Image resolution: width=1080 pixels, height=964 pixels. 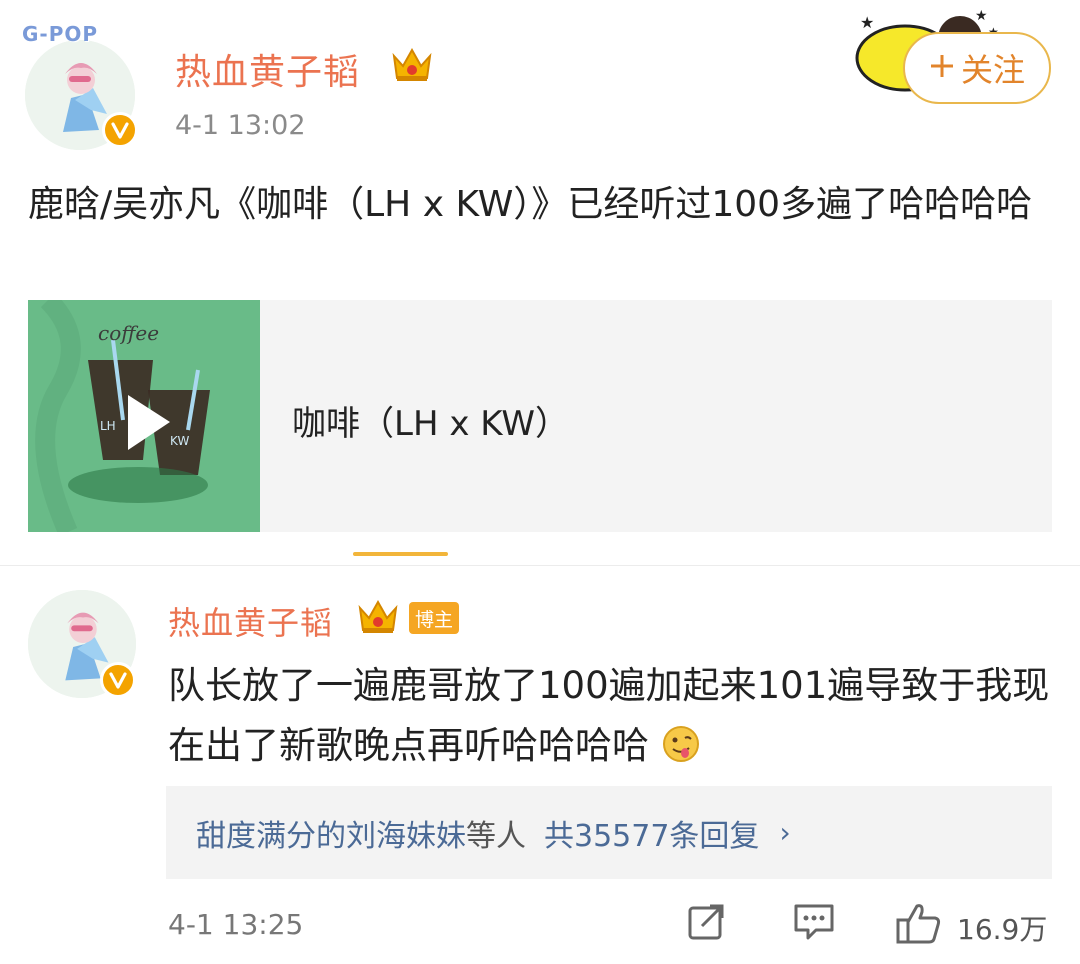 What do you see at coordinates (609, 715) in the screenshot?
I see `comment-body: 队长放了一遍鹿哥放了100遍加起来101遍导致于我现在出了新歌晚点再听哈哈哈哈` at bounding box center [609, 715].